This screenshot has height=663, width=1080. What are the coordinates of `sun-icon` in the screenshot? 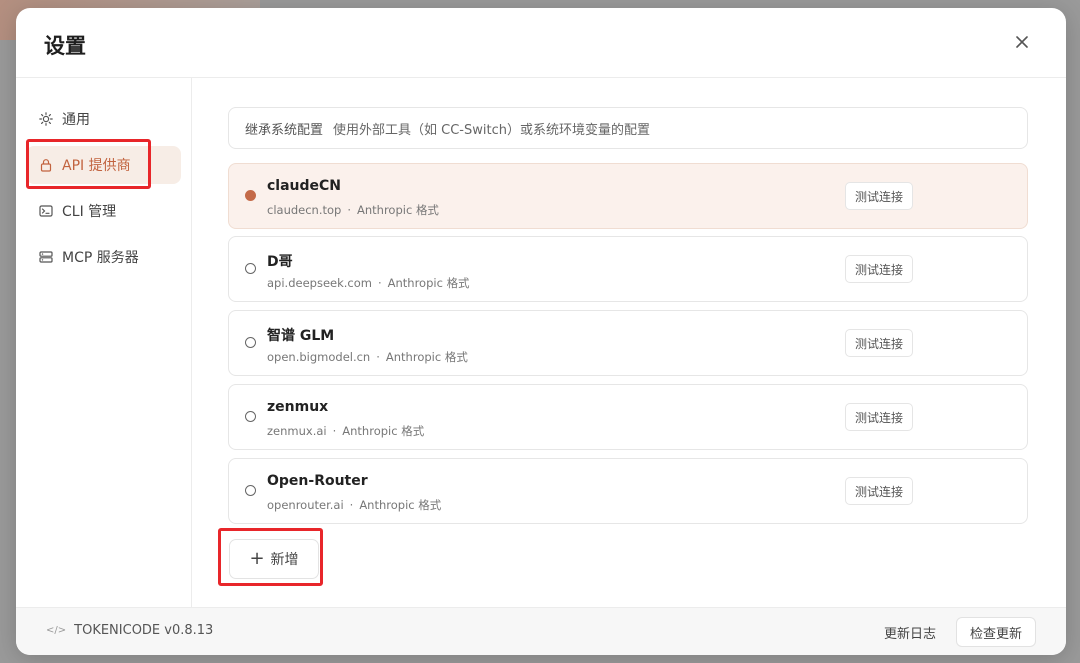 It's located at (46, 119).